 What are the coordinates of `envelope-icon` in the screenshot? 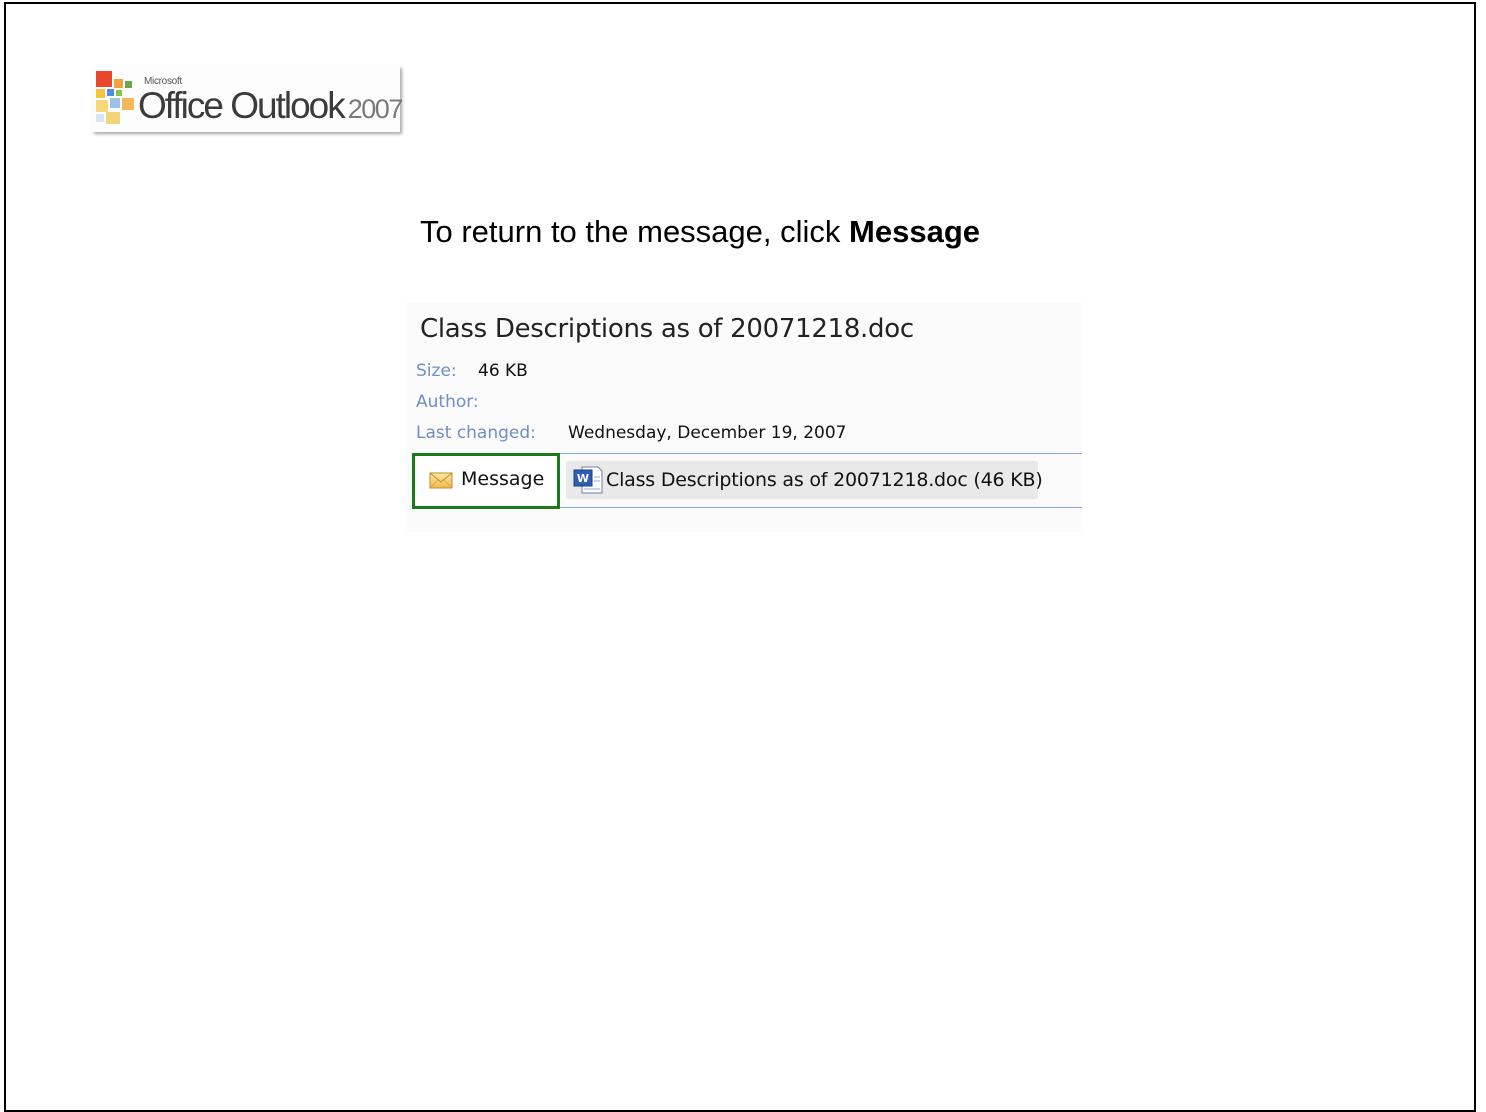 It's located at (441, 480).